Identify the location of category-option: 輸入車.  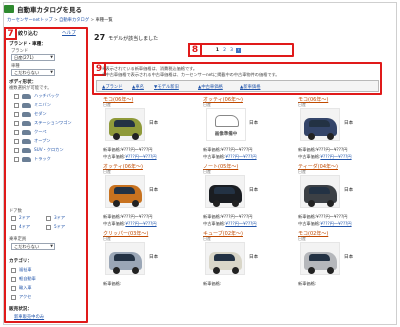
(21, 288).